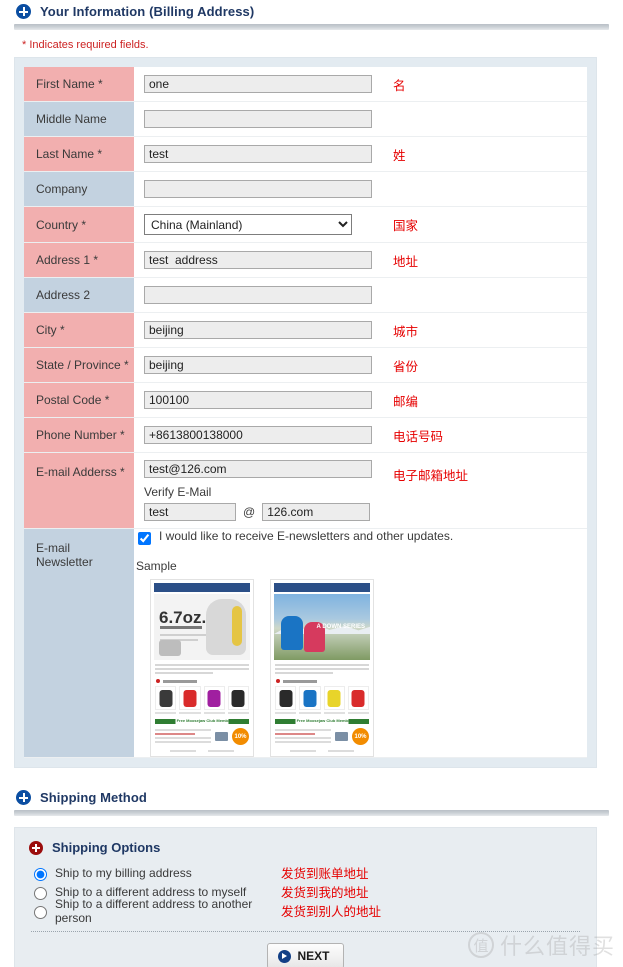 The image size is (623, 967). I want to click on form-row: Country * China (Mainland) 国家, so click(305, 224).